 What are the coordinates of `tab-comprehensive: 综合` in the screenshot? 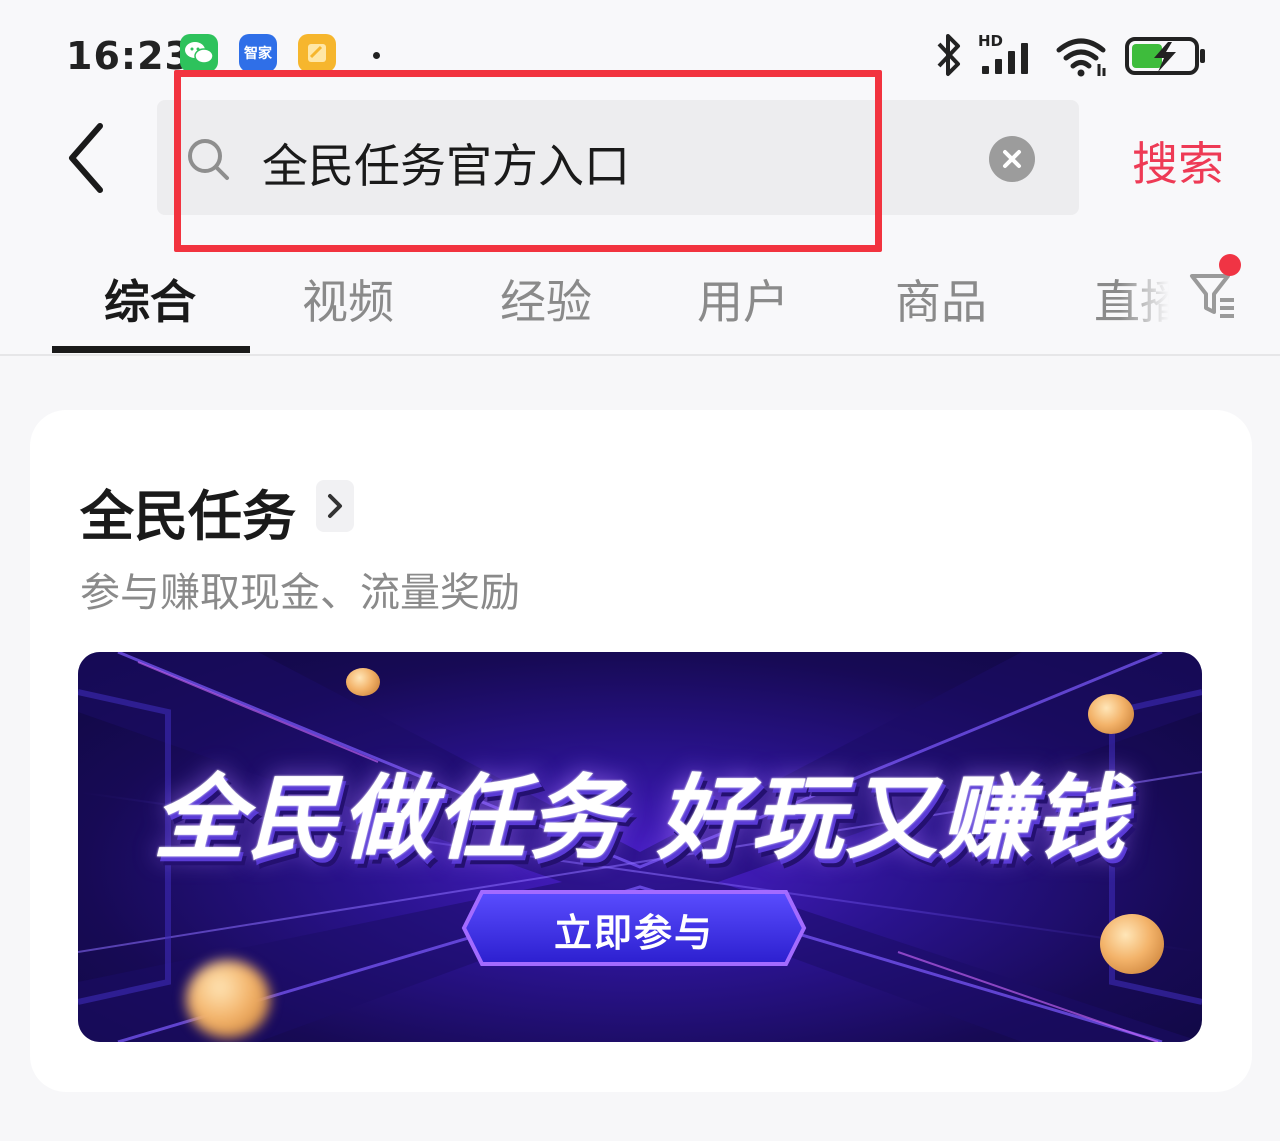 It's located at (150, 299).